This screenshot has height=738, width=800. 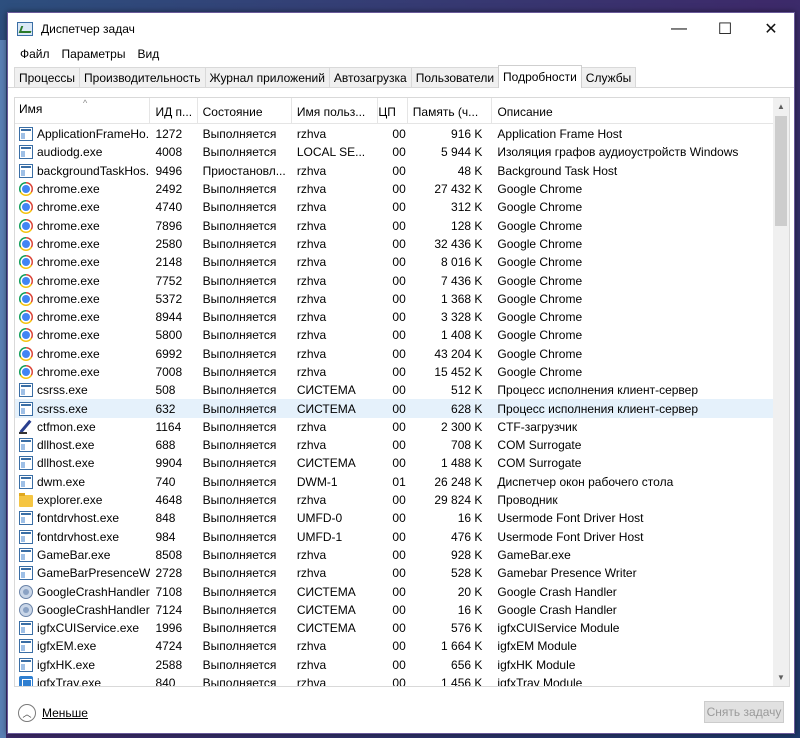 What do you see at coordinates (26, 591) in the screenshot?
I see `crash-handler-icon` at bounding box center [26, 591].